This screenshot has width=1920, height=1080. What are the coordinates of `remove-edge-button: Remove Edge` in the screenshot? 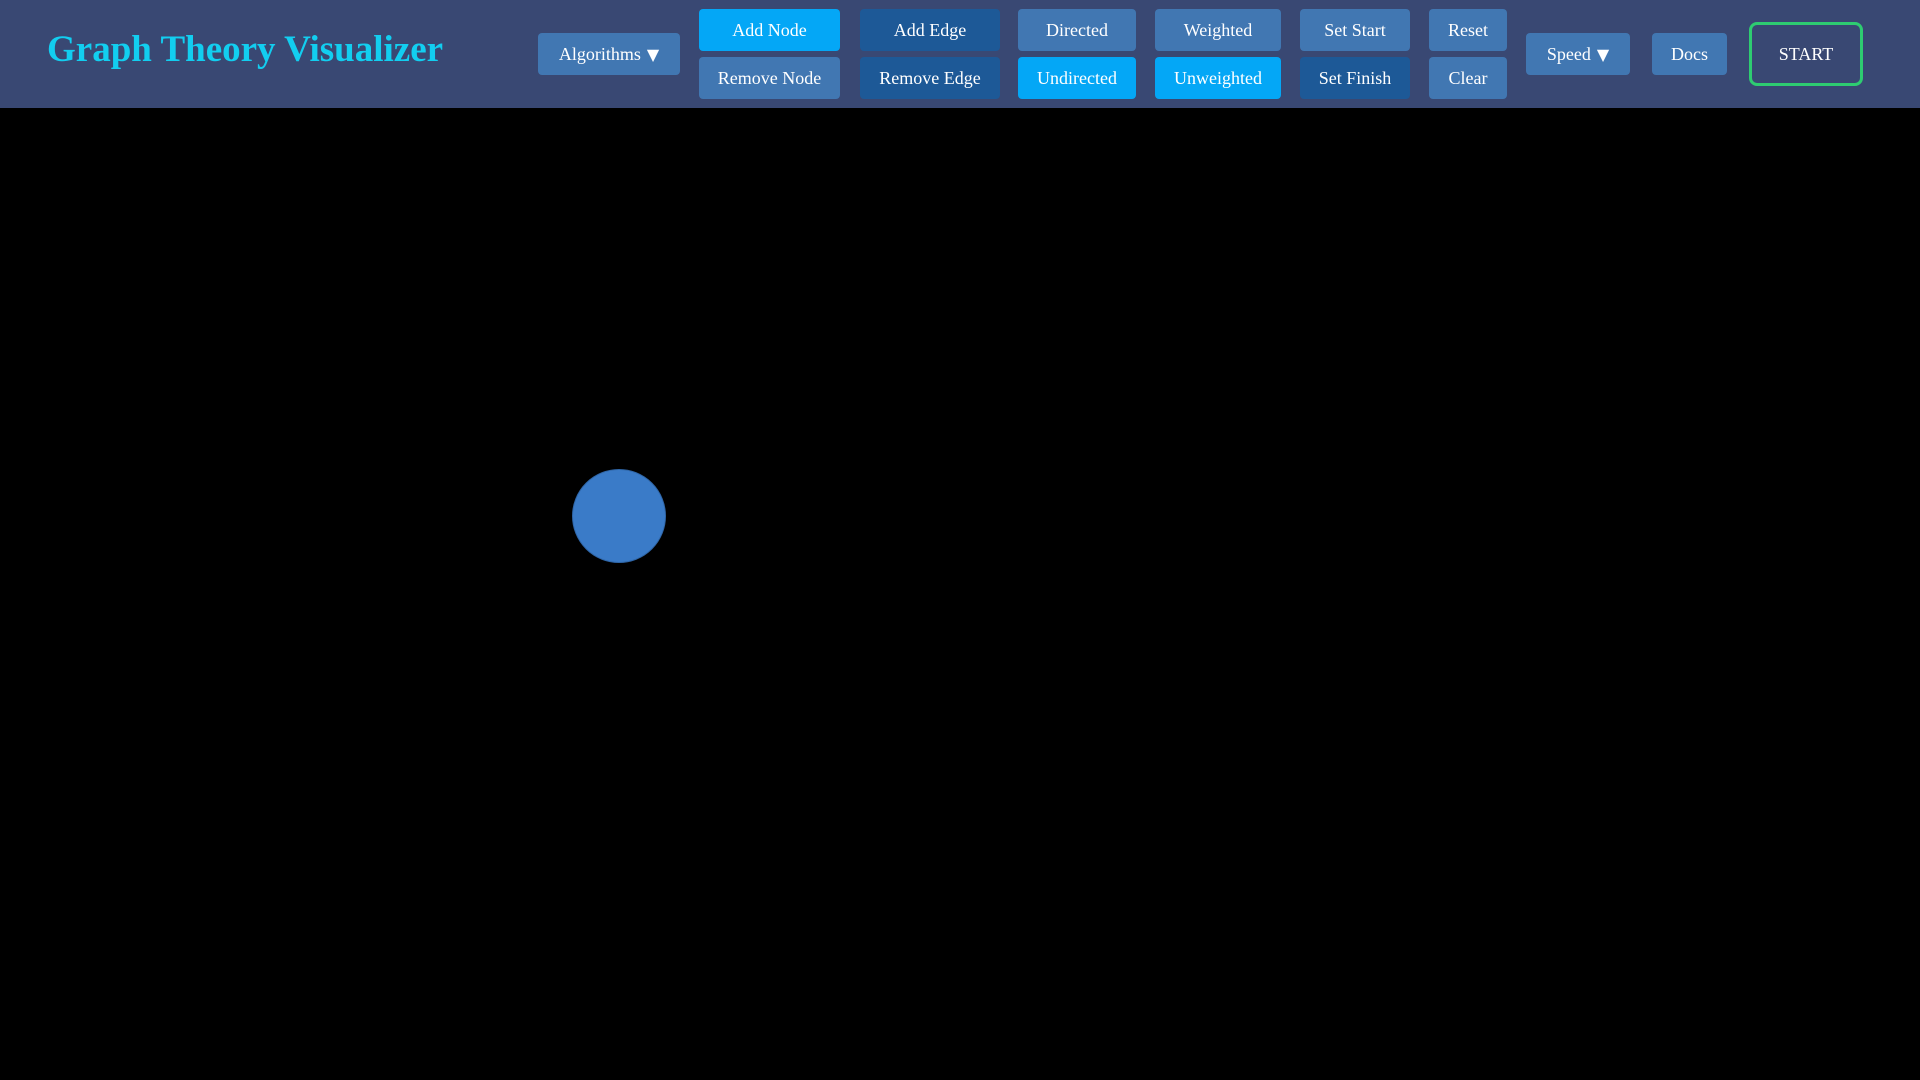 It's located at (930, 78).